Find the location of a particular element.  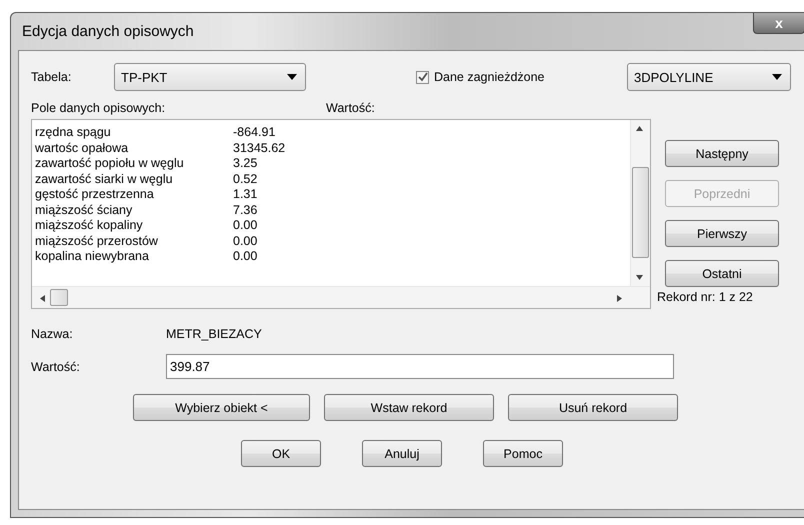

field-name: miąższość ściany is located at coordinates (84, 210).